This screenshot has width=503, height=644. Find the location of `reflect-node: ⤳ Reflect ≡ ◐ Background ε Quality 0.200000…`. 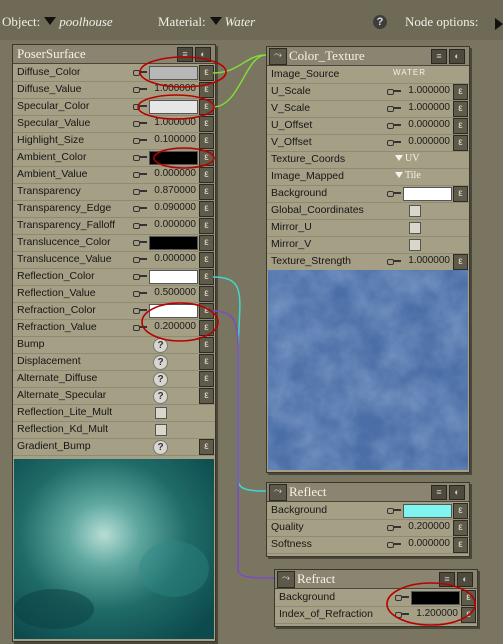

reflect-node: ⤳ Reflect ≡ ◐ Background ε Quality 0.200000… is located at coordinates (368, 519).